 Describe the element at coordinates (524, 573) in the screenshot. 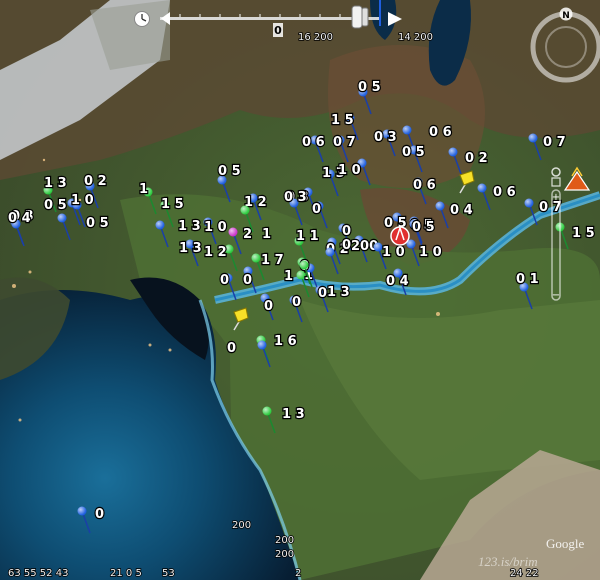

I see `svg-text: 24 22` at that location.